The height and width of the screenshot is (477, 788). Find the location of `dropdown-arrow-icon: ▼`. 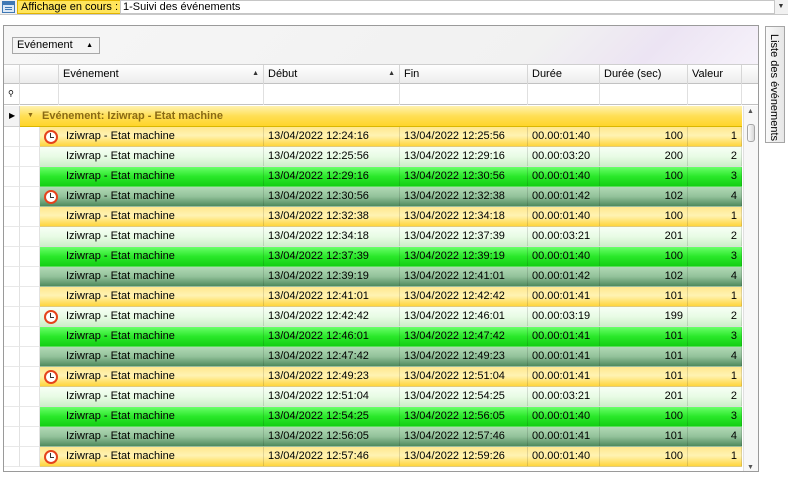

dropdown-arrow-icon: ▼ is located at coordinates (781, 7).